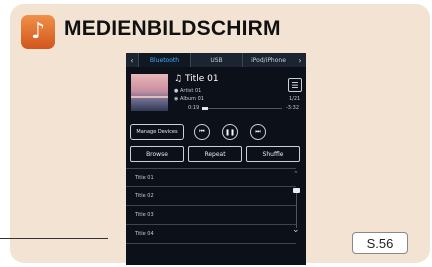 The width and height of the screenshot is (432, 267). I want to click on skip-forward-icon: ⏭, so click(258, 131).